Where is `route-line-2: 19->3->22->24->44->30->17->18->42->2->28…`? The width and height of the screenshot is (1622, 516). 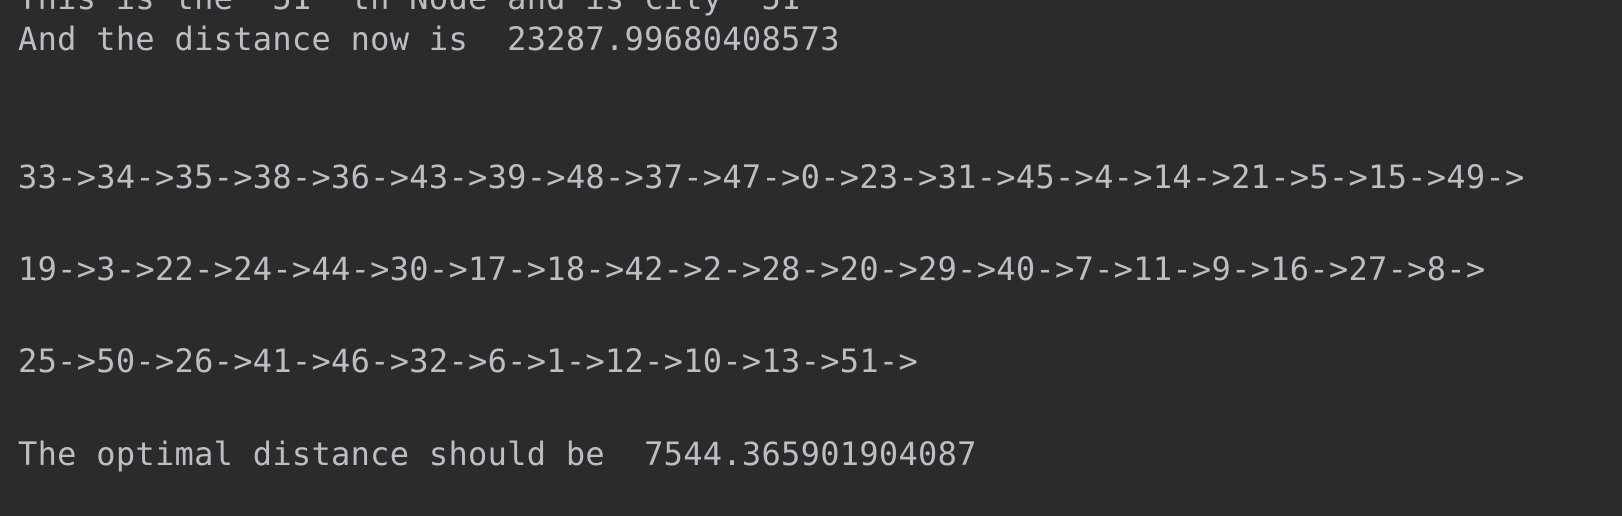 route-line-2: 19->3->22->24->44->30->17->18->42->2->28… is located at coordinates (752, 269).